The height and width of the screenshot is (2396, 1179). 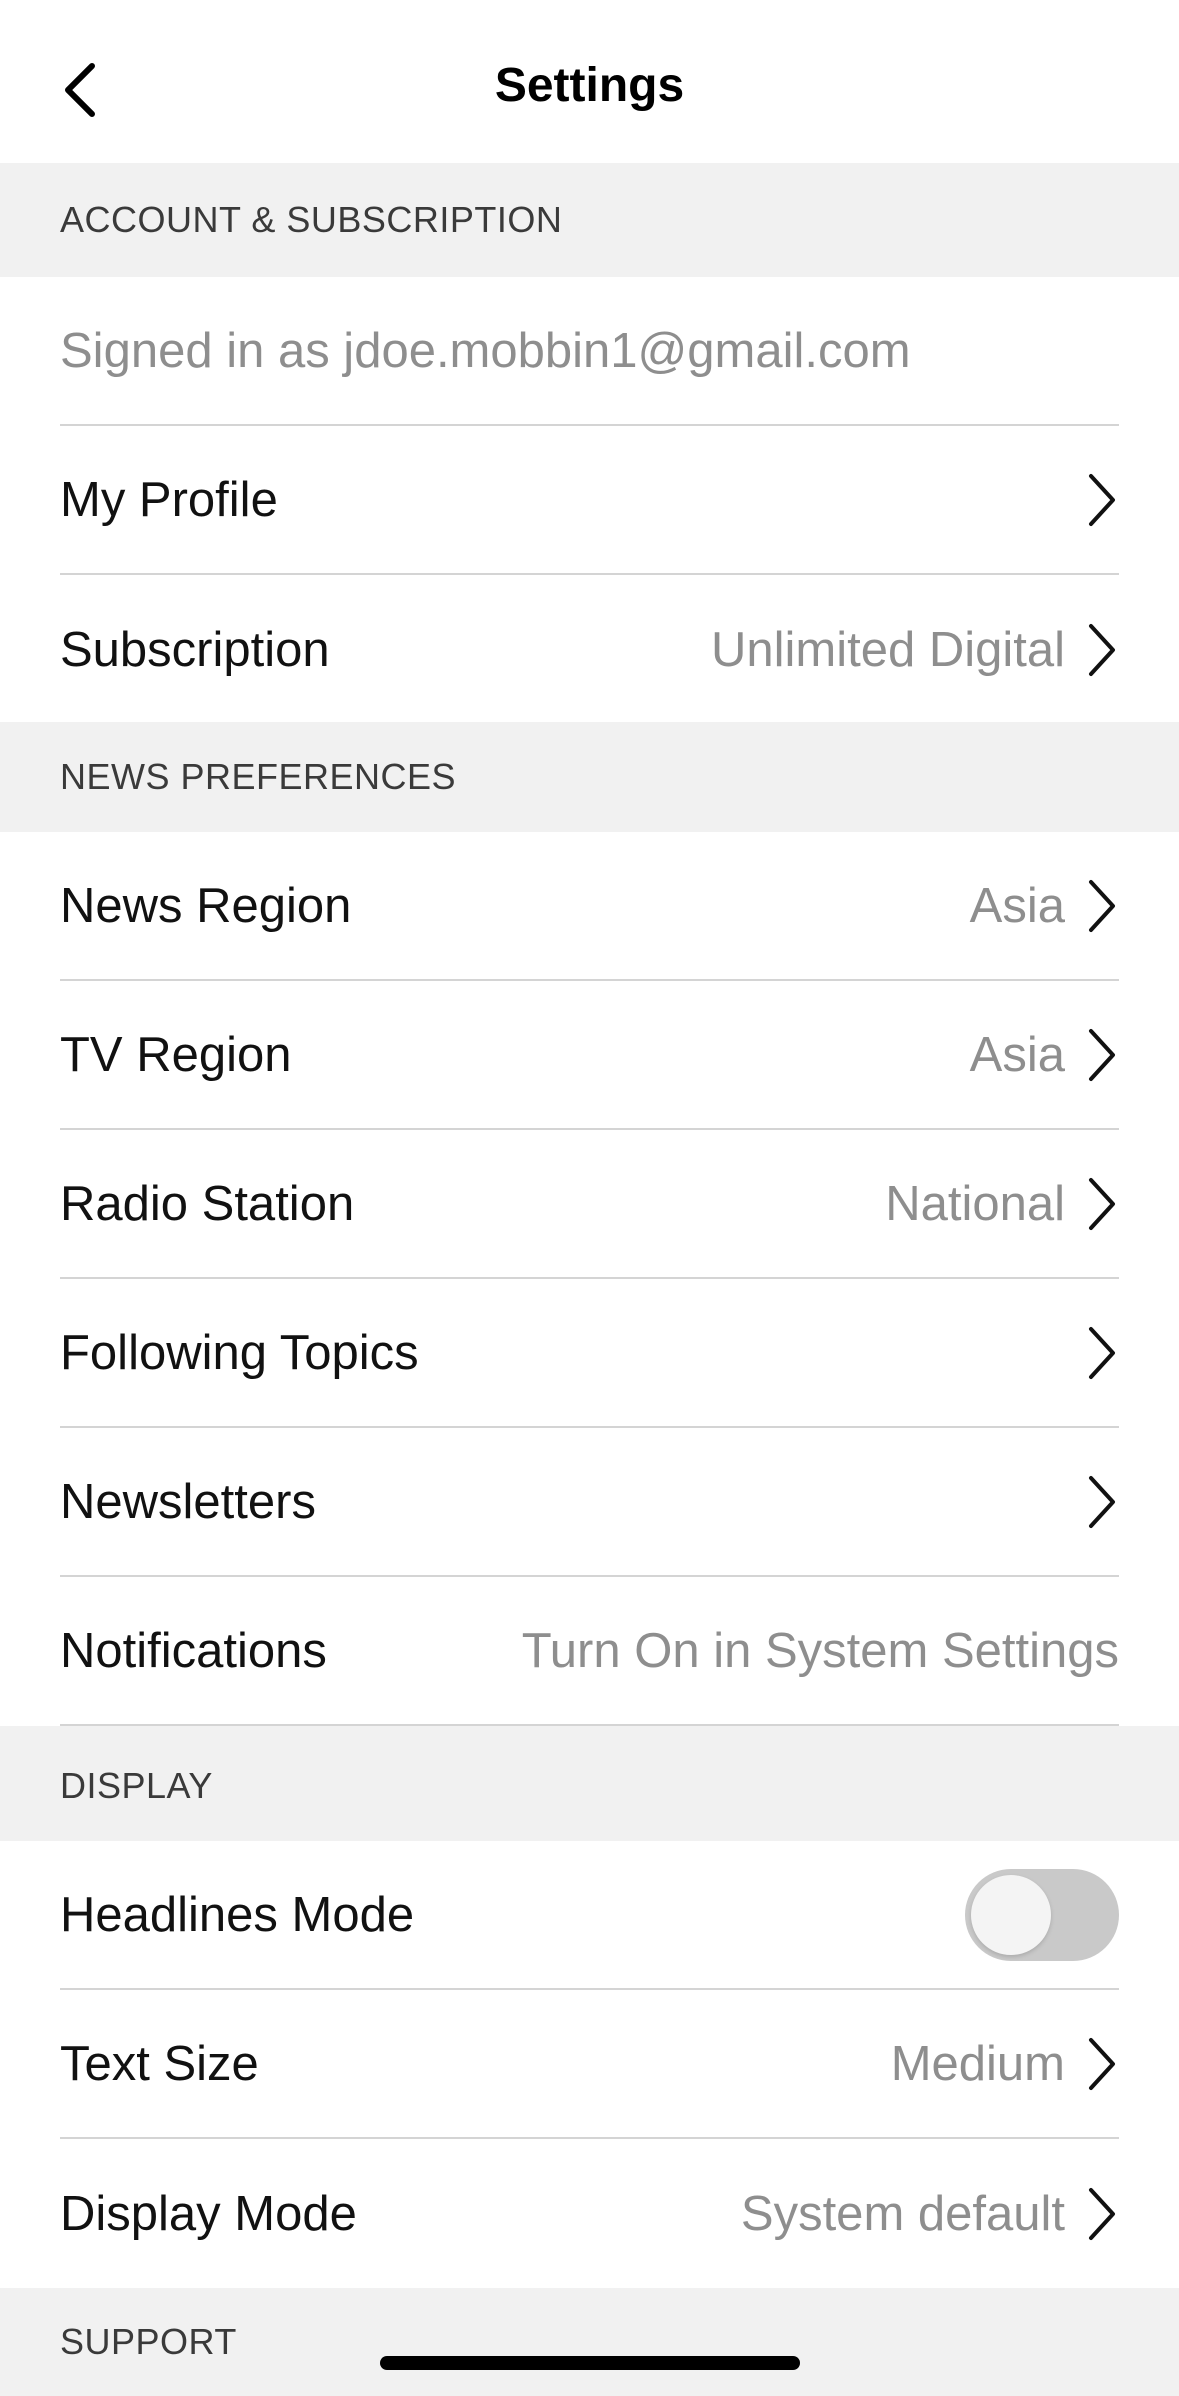 I want to click on row-label: Following Topics, so click(x=239, y=1352).